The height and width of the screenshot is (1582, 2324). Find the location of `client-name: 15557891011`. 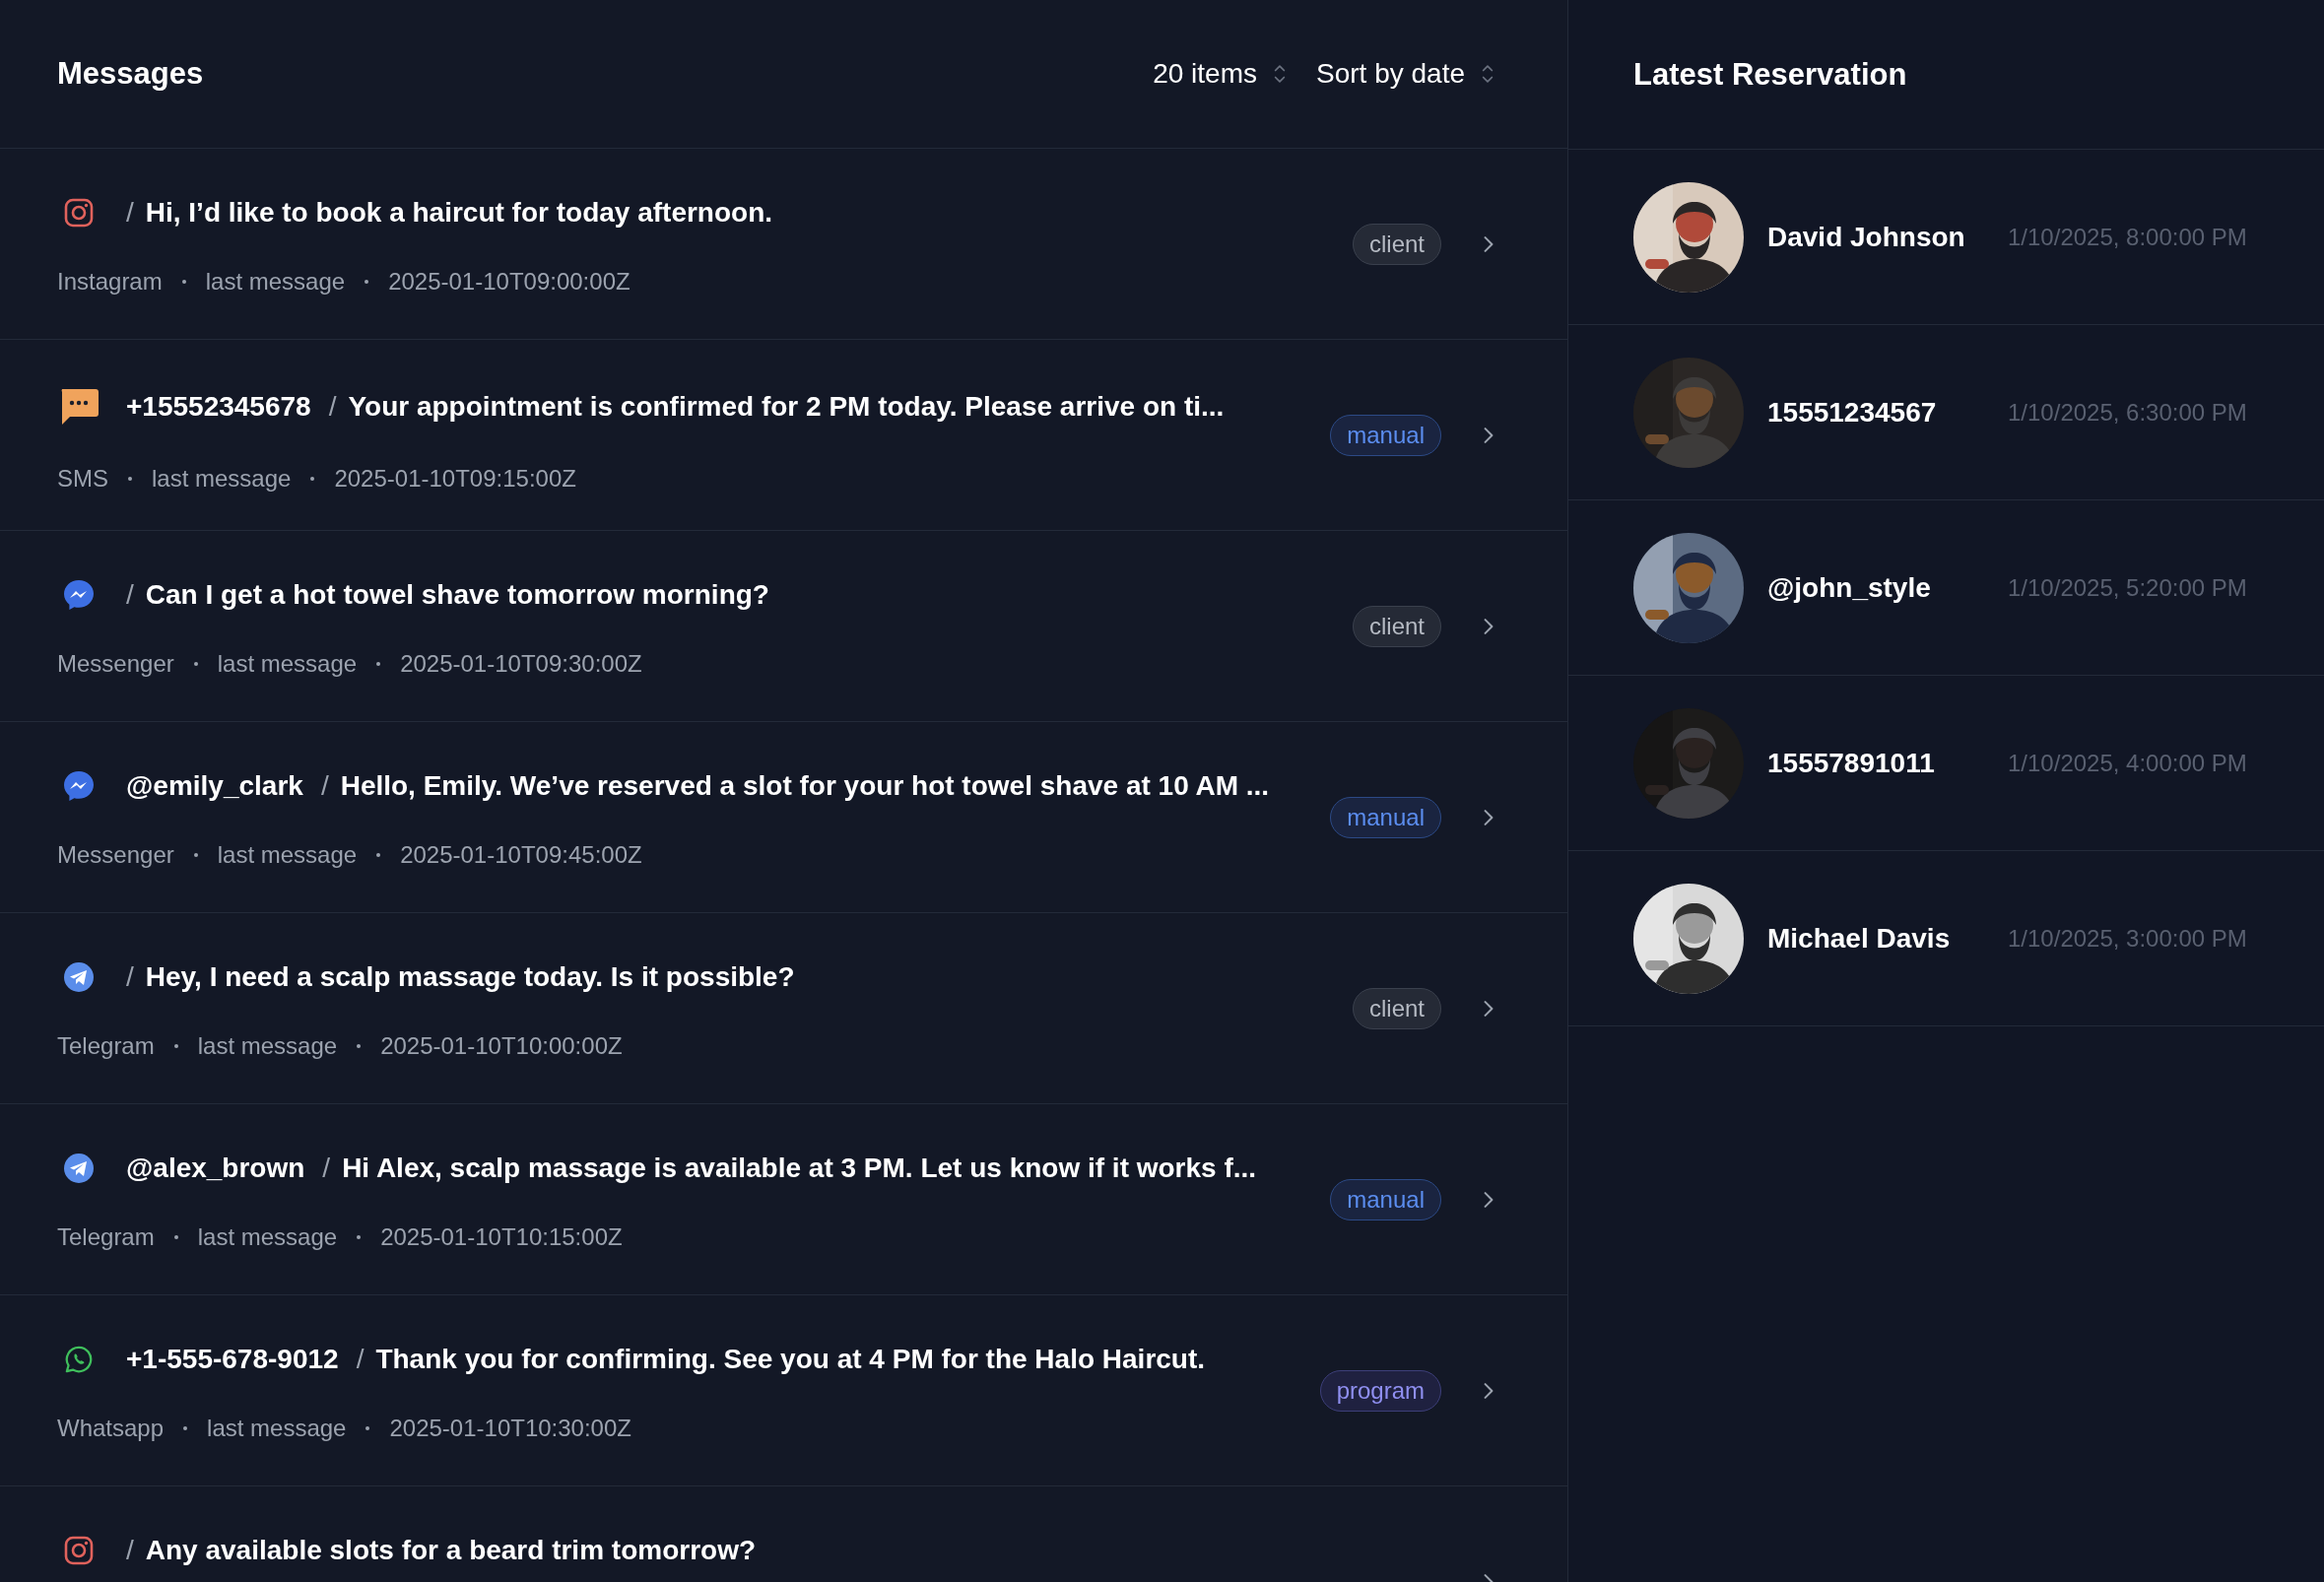

client-name: 15557891011 is located at coordinates (1851, 763).